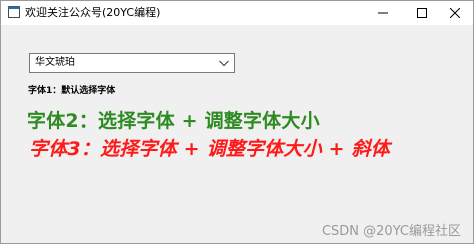 This screenshot has height=244, width=474. Describe the element at coordinates (209, 149) in the screenshot. I see `font3-label: 字体3：选择字体 + 调整字体大小 + 斜体` at that location.